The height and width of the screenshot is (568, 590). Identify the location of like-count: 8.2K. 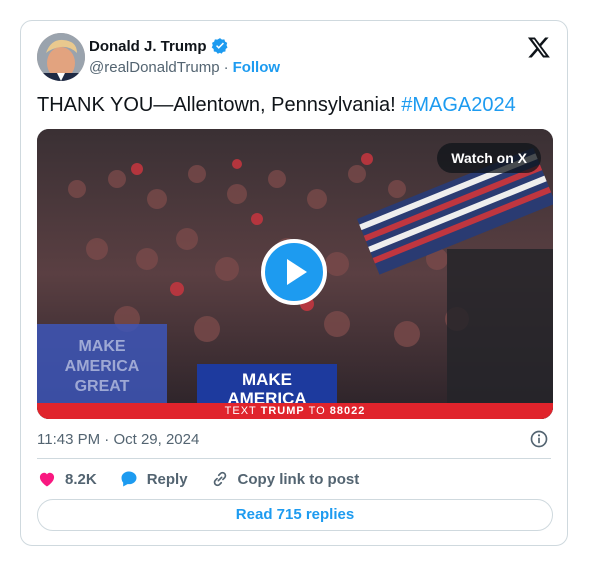
(81, 479).